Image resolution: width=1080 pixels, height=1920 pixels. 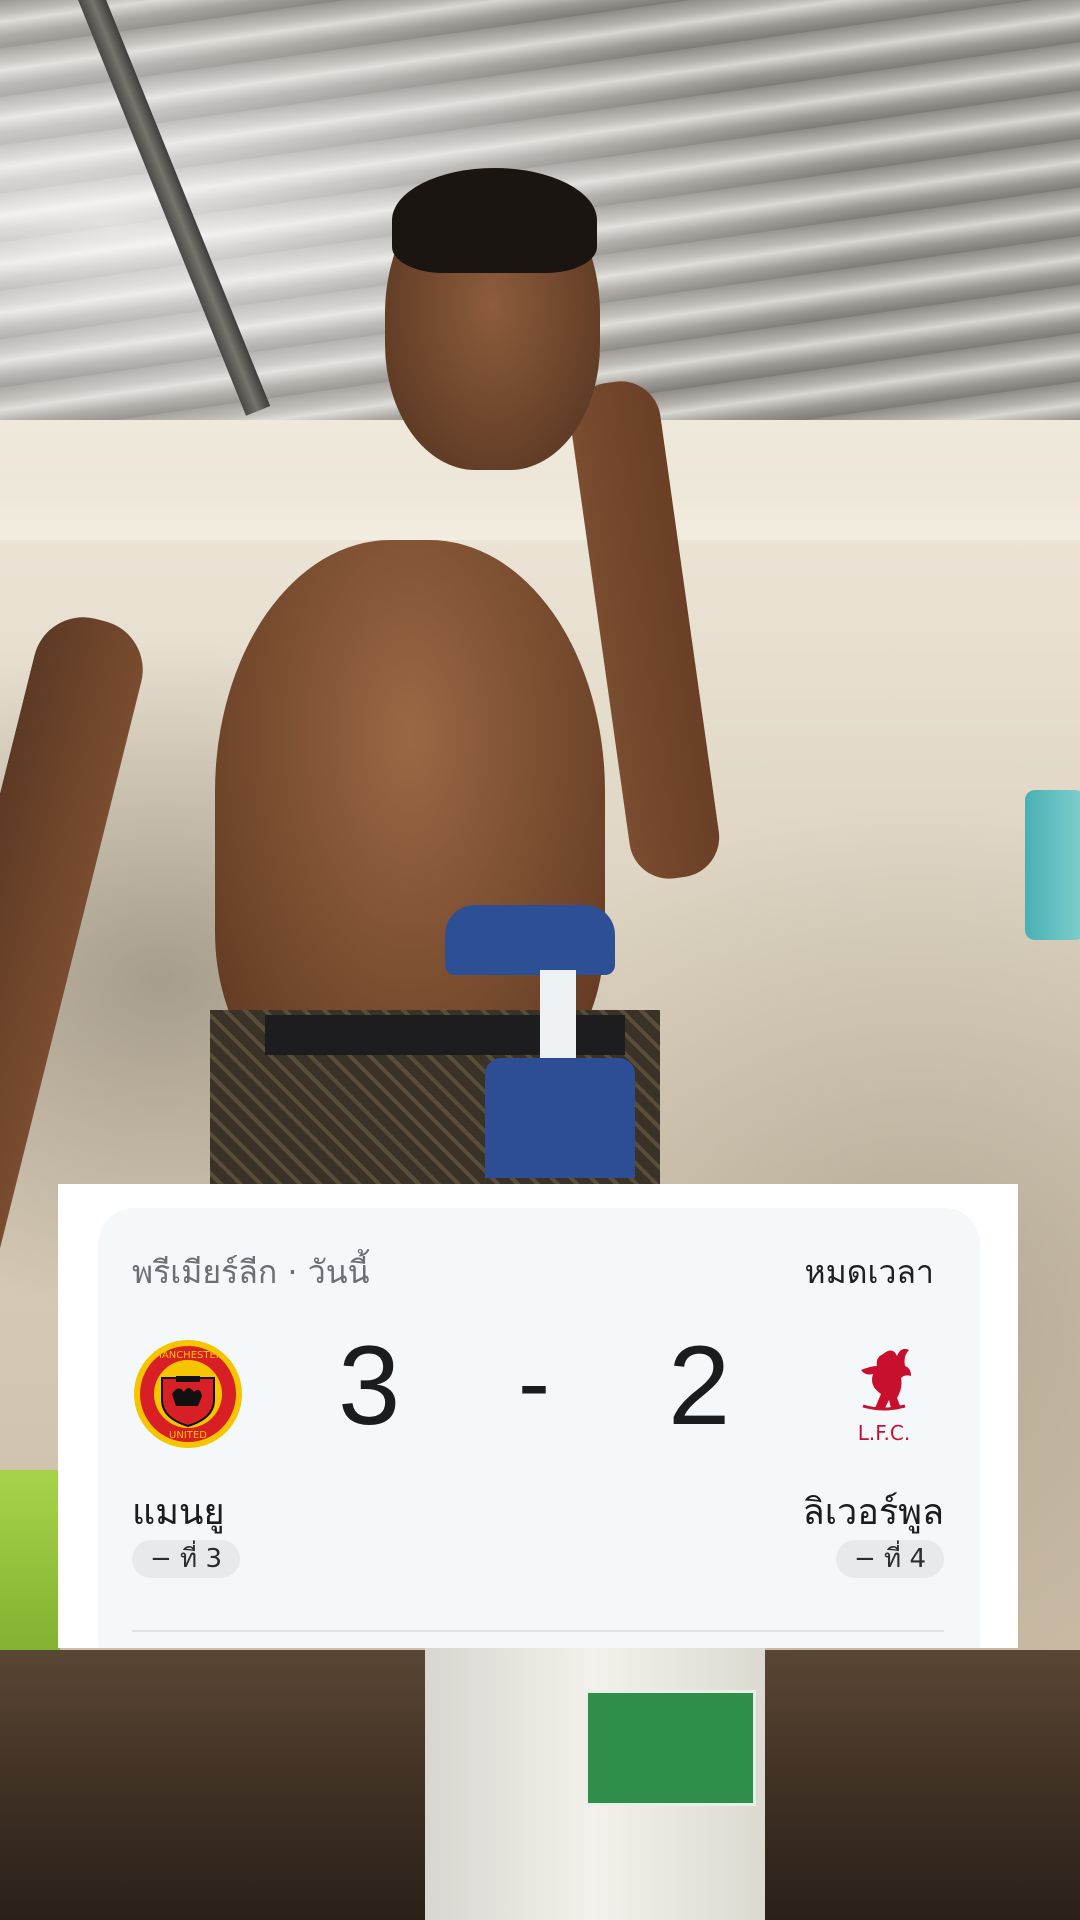 I want to click on person-hair, so click(x=494, y=220).